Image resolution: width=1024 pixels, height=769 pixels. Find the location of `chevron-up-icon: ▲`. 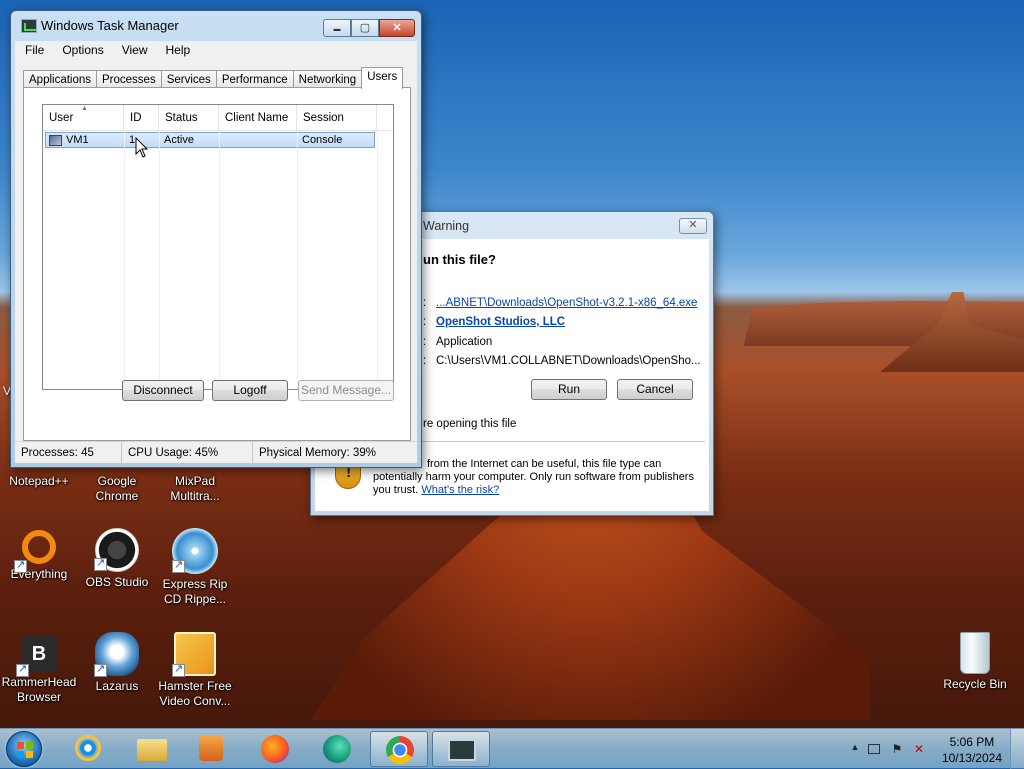

chevron-up-icon: ▲ is located at coordinates (855, 747).